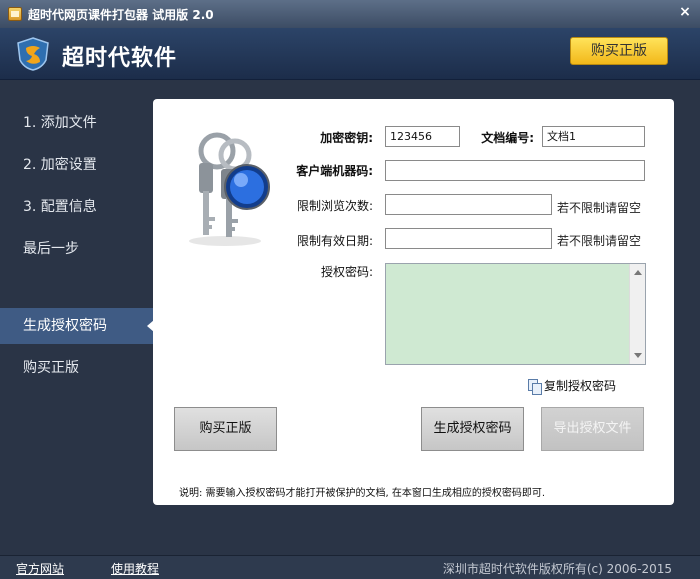 This screenshot has width=700, height=579. I want to click on scroll-up-icon, so click(638, 272).